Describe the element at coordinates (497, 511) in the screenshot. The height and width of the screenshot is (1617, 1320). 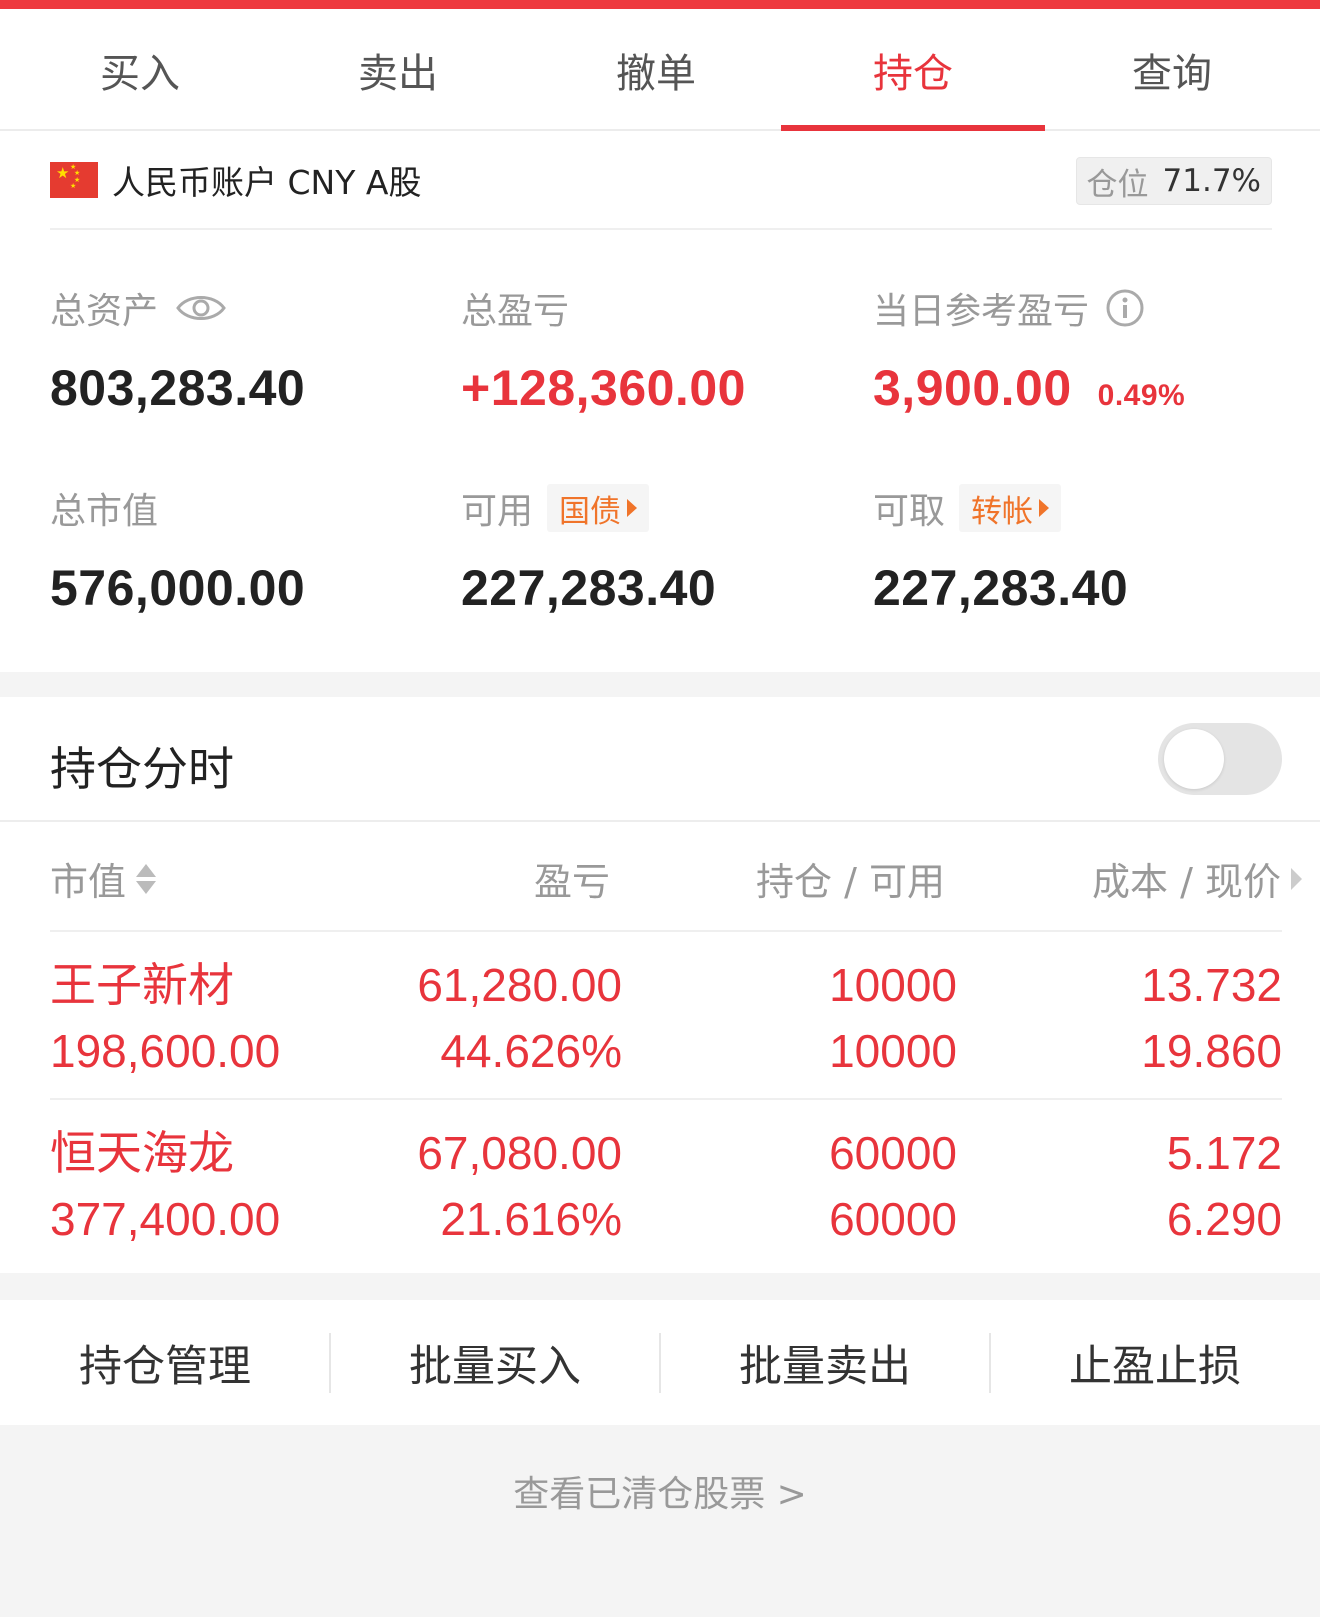
I see `available-label: 可用` at that location.